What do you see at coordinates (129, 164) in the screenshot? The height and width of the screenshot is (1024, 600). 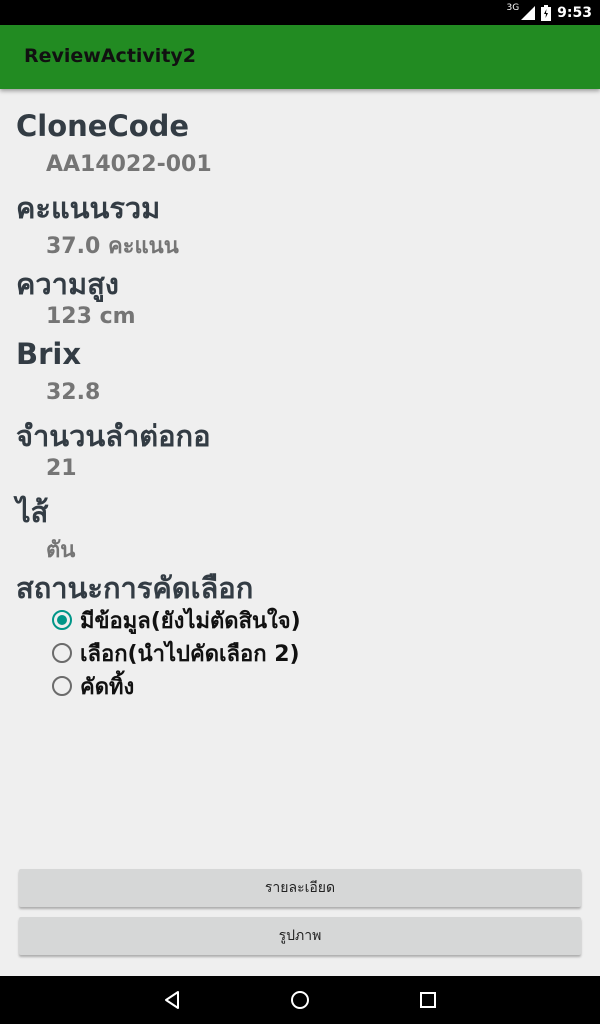 I see `clone-code-value: AA14022-001` at bounding box center [129, 164].